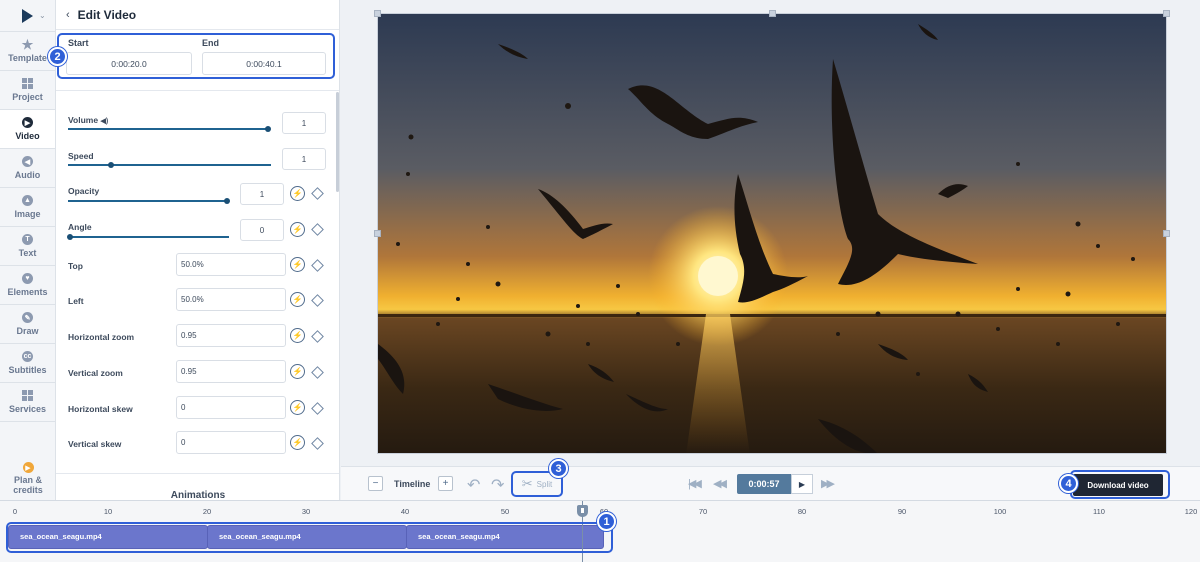  I want to click on rail-item-template: ★ Template, so click(27, 51).